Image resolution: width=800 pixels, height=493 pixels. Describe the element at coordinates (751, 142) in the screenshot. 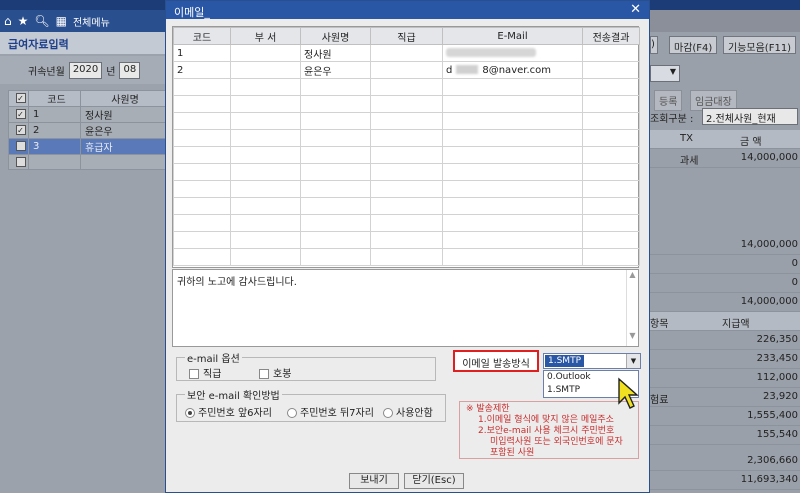

I see `amount-col-header: 금 액` at that location.